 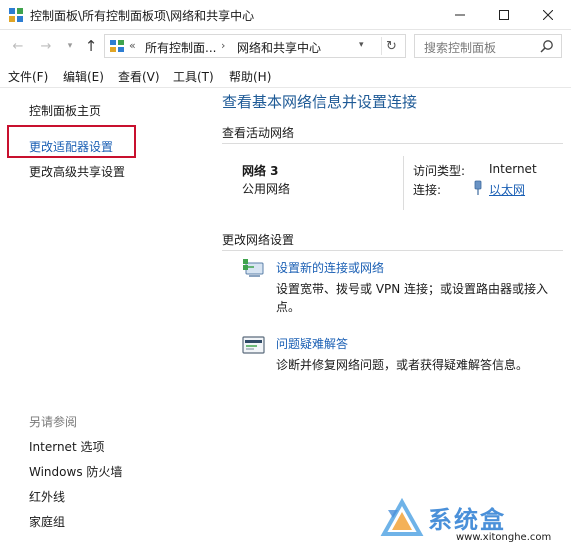 I want to click on address-bar: « 所有控制面... › 网络和共享中心 ▾ ↻, so click(x=255, y=46).